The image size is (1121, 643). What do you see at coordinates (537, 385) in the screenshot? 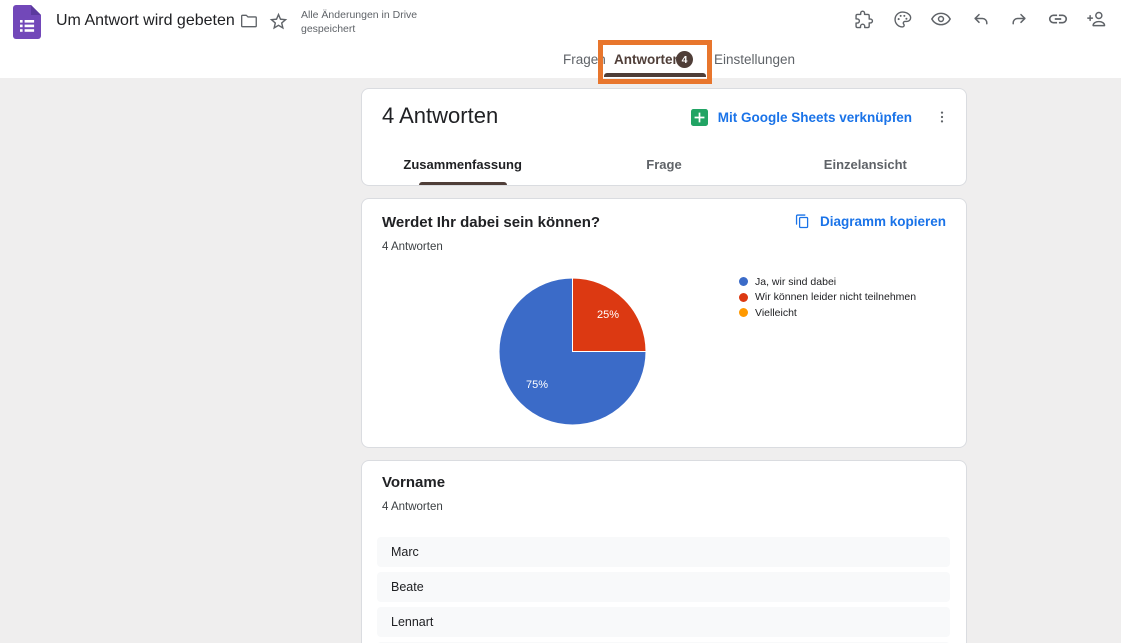
I see `pie-label-75: 75%` at bounding box center [537, 385].